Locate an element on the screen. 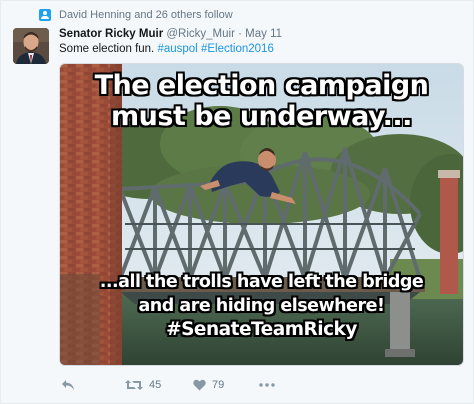 This screenshot has height=404, width=474. more-icon is located at coordinates (267, 385).